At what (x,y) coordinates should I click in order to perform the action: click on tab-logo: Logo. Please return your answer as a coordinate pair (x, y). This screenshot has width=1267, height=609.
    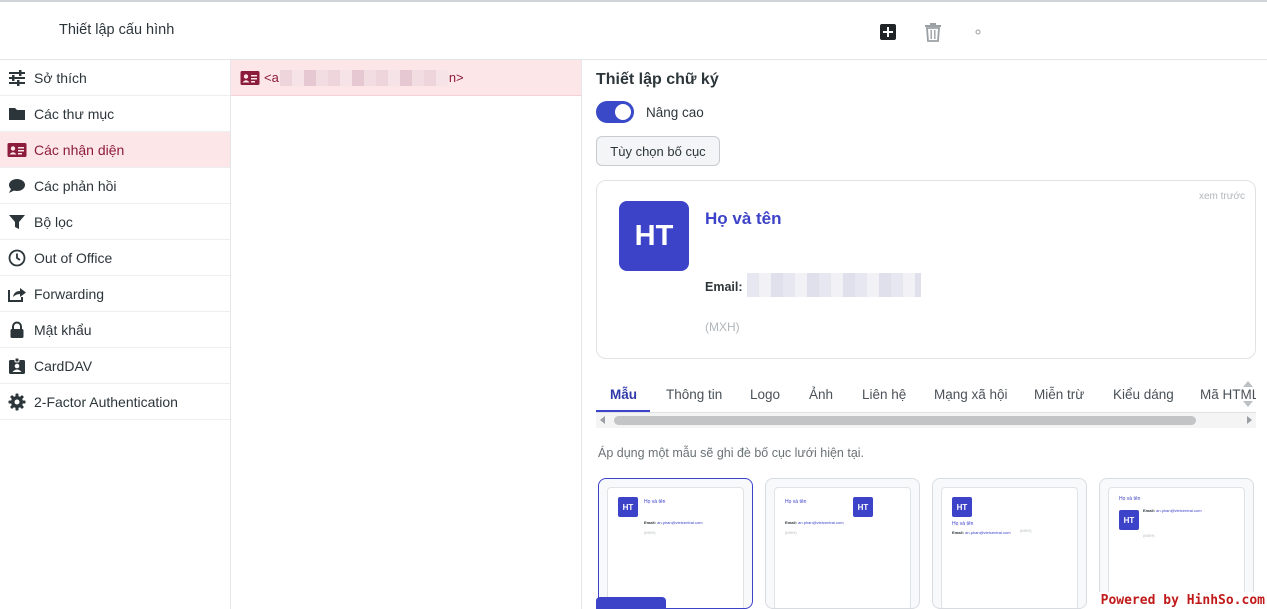
    Looking at the image, I should click on (765, 394).